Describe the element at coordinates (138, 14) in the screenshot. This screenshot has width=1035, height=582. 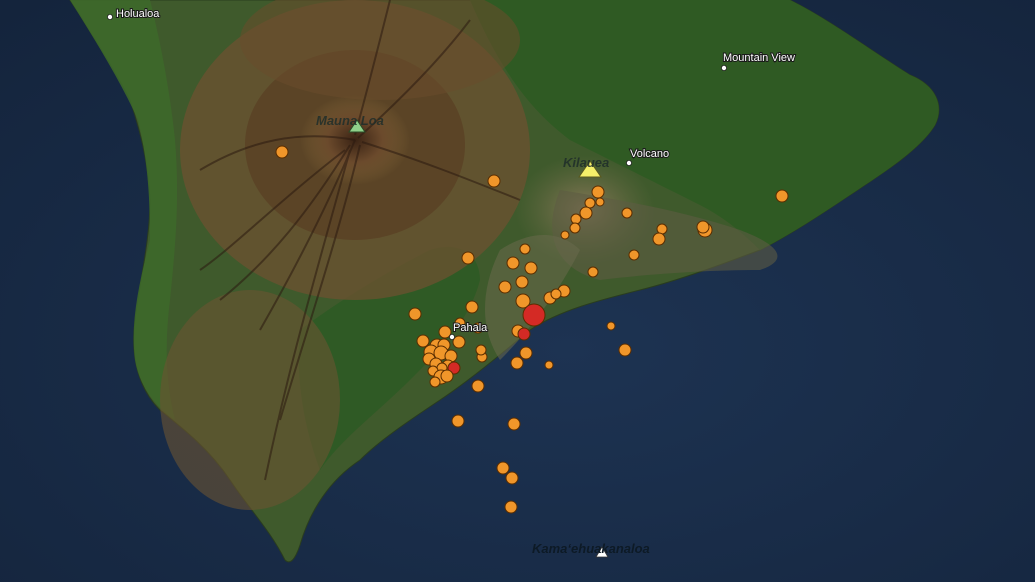
I see `holualoa-label: Holualoa` at that location.